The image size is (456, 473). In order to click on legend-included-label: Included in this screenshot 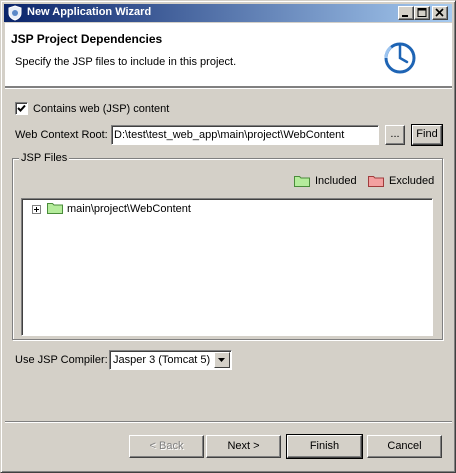, I will do `click(336, 181)`.